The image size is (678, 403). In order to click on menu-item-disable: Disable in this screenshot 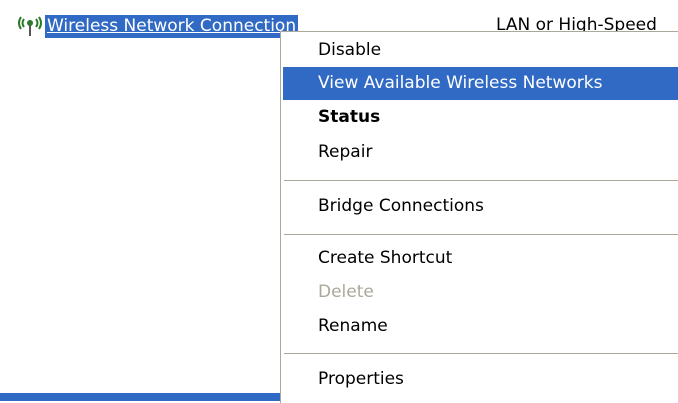, I will do `click(480, 50)`.